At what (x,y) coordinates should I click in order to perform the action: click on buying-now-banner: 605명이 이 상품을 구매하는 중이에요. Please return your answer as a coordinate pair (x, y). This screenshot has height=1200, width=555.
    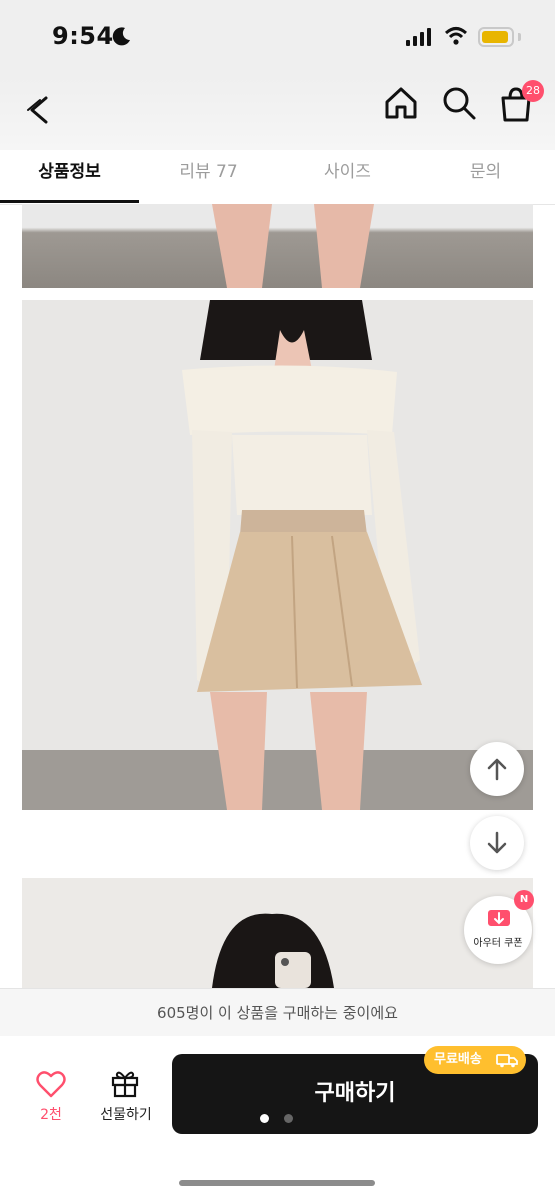
    Looking at the image, I should click on (277, 1012).